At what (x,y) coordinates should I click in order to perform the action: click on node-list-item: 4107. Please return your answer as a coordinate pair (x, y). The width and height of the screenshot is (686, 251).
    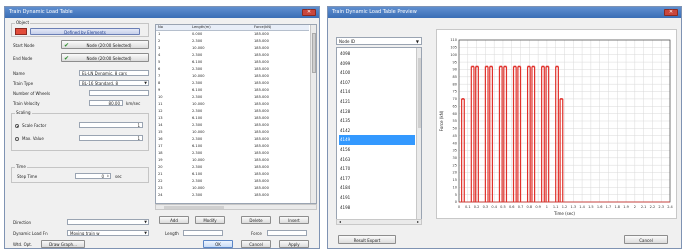
    Looking at the image, I should click on (377, 82).